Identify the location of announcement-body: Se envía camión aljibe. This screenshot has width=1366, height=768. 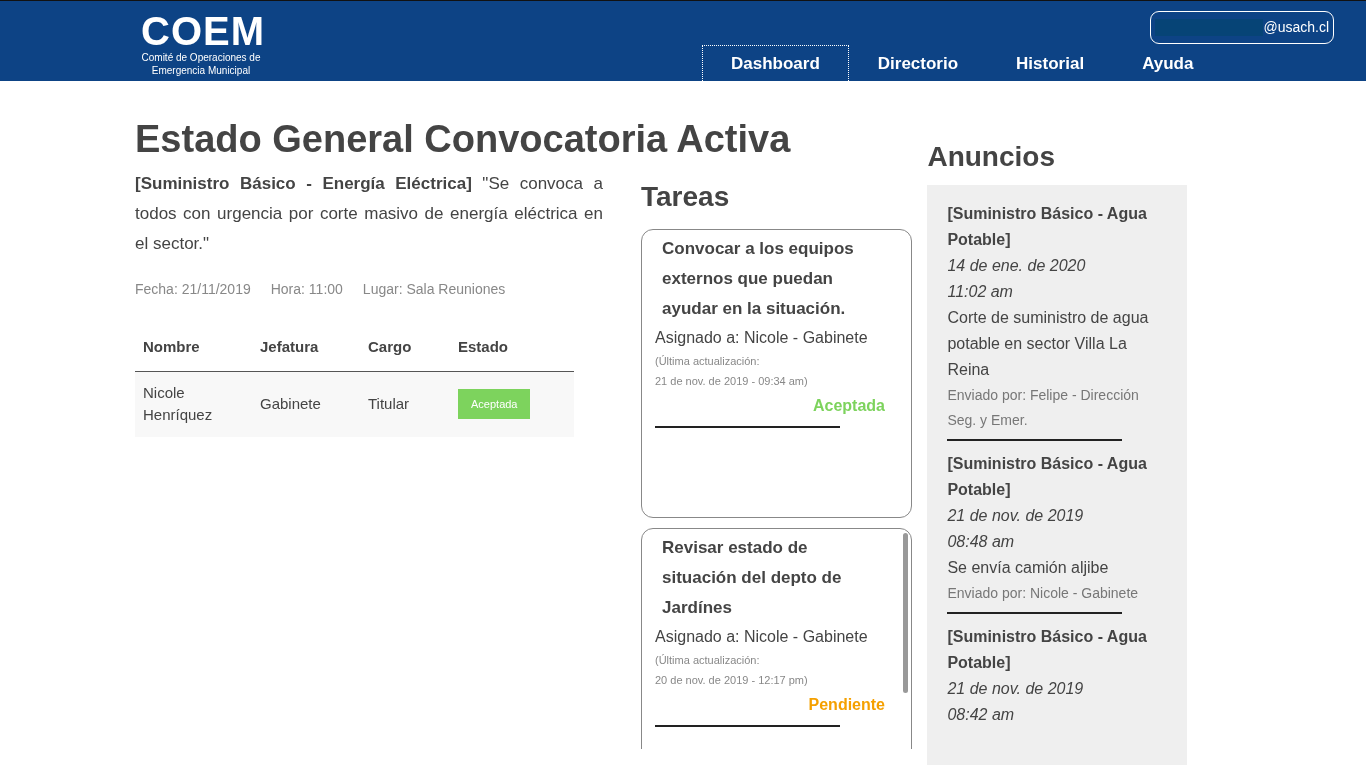
(1028, 568).